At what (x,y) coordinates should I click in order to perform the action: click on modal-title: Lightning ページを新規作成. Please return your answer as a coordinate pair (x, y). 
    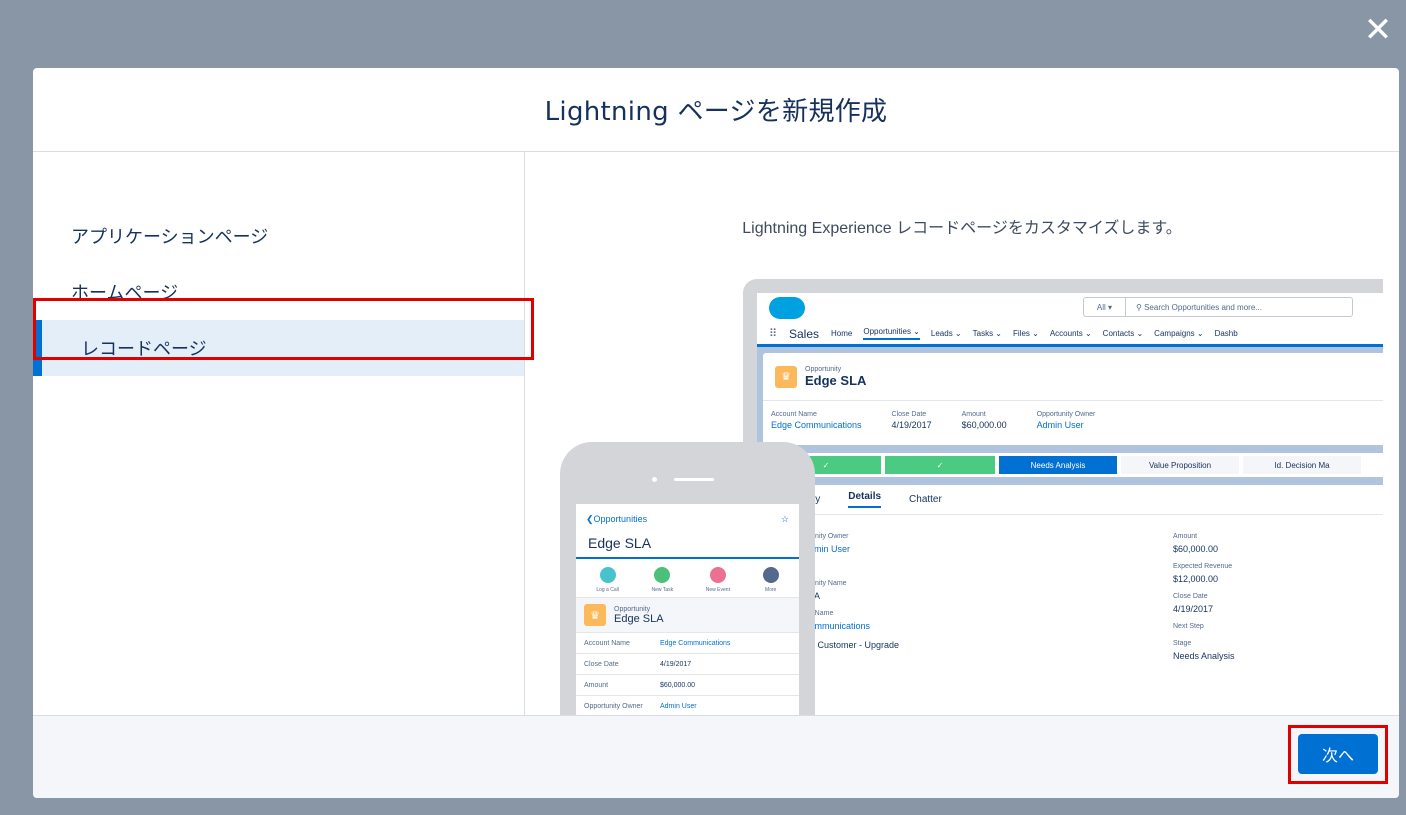
    Looking at the image, I should click on (716, 112).